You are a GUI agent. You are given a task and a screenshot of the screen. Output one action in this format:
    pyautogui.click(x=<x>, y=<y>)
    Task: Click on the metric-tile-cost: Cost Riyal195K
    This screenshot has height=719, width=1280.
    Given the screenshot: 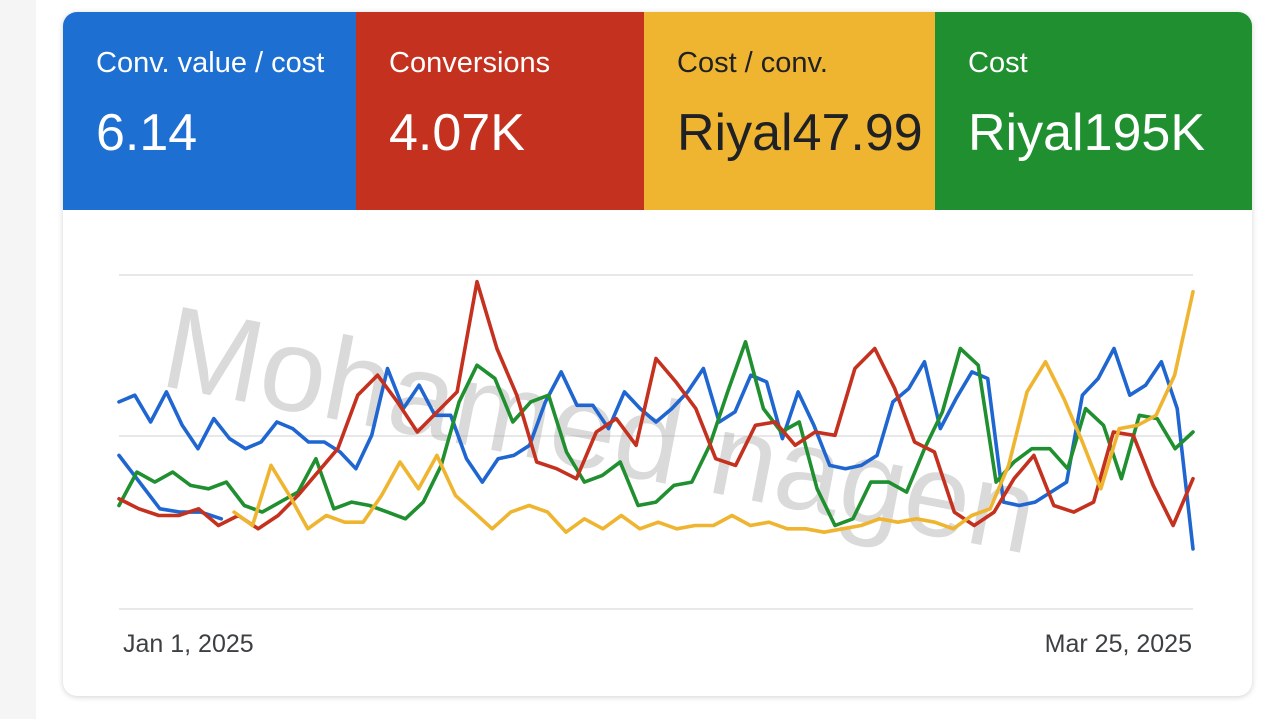 What is the action you would take?
    pyautogui.click(x=1093, y=111)
    